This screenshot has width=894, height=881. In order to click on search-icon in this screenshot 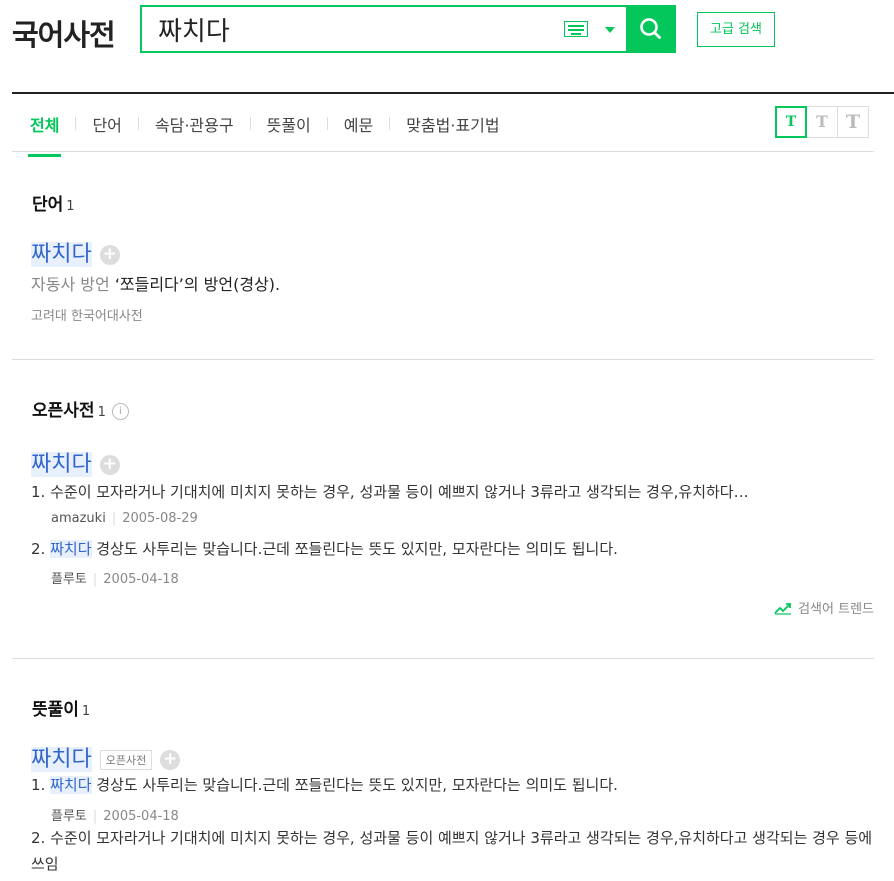, I will do `click(650, 28)`.